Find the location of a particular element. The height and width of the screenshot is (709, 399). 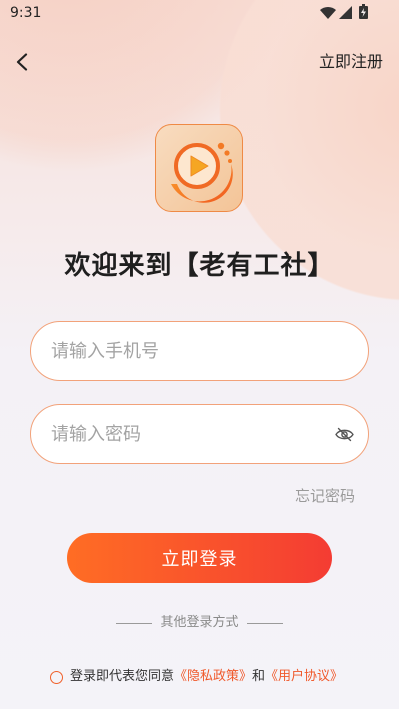

divider-line-left is located at coordinates (134, 623).